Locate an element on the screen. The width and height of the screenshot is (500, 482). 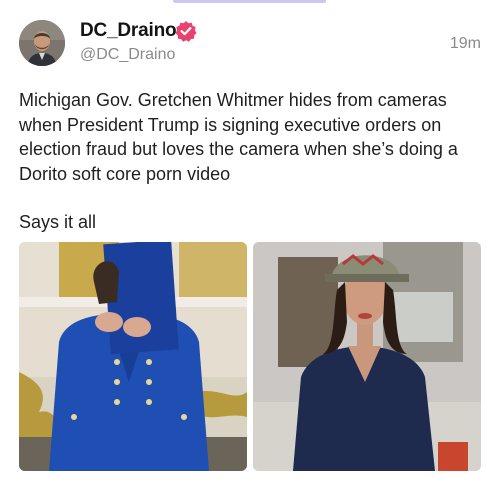
author-name: DC_Draino is located at coordinates (128, 31).